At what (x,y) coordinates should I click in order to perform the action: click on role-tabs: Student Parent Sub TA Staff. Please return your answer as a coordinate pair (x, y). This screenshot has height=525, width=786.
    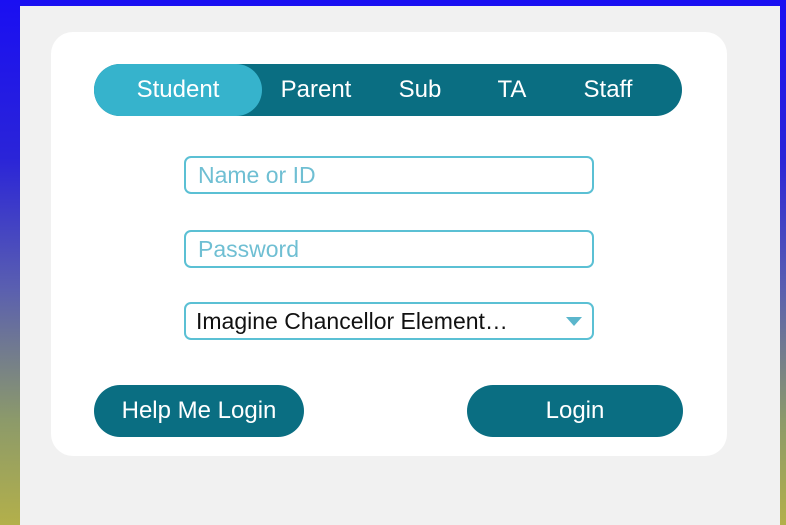
    Looking at the image, I should click on (388, 90).